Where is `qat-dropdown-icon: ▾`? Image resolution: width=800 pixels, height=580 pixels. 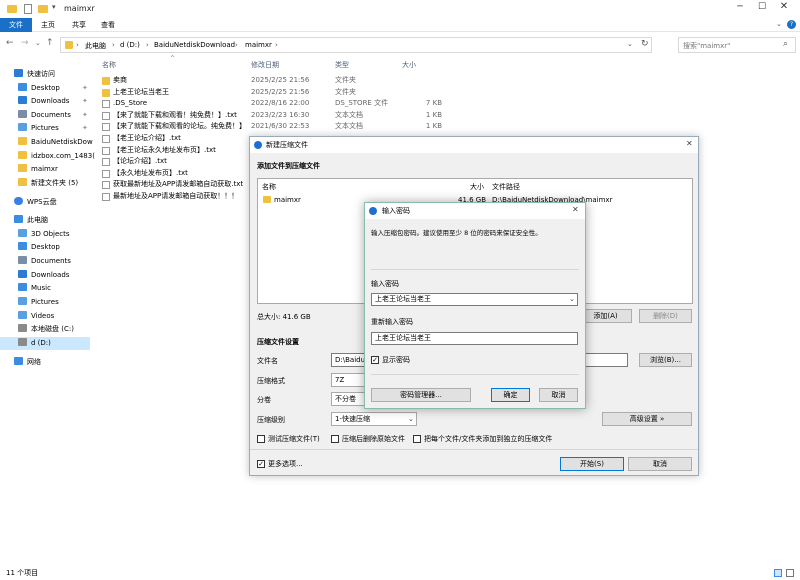
qat-dropdown-icon: ▾ is located at coordinates (54, 7).